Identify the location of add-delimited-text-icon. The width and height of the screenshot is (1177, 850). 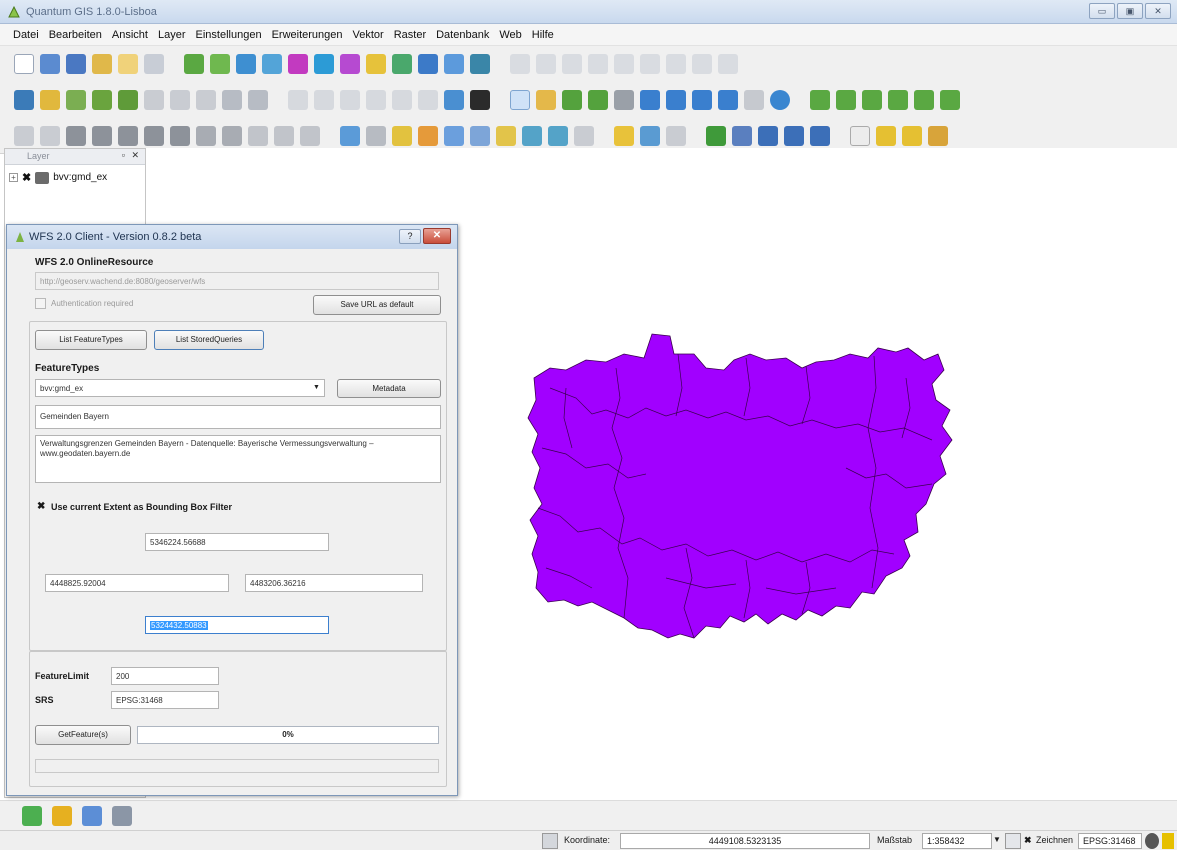
(376, 64).